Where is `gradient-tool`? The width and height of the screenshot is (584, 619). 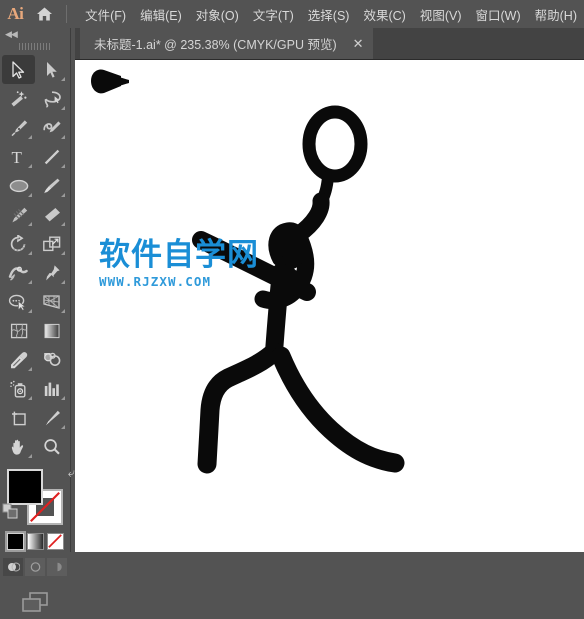 gradient-tool is located at coordinates (51, 330).